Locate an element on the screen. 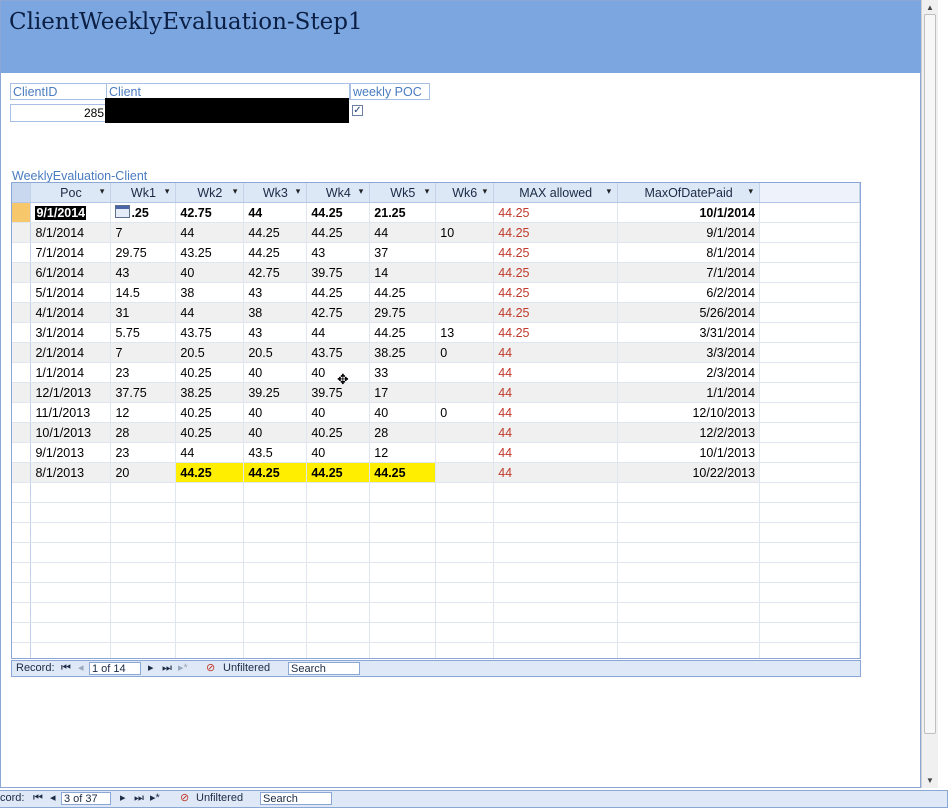 This screenshot has width=948, height=812. cell-poc: 4/1/2014 is located at coordinates (71, 312).